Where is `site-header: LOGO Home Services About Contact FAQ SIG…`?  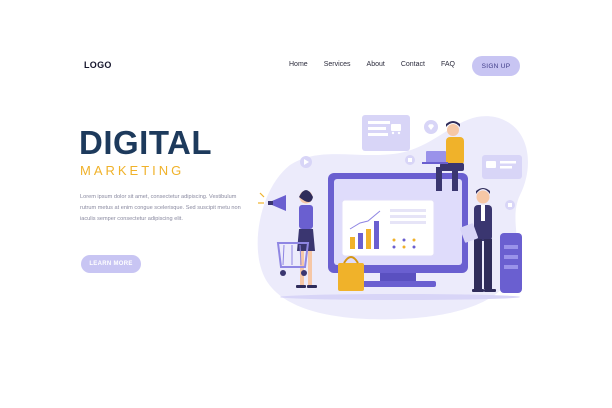 site-header: LOGO Home Services About Contact FAQ SIG… is located at coordinates (302, 66).